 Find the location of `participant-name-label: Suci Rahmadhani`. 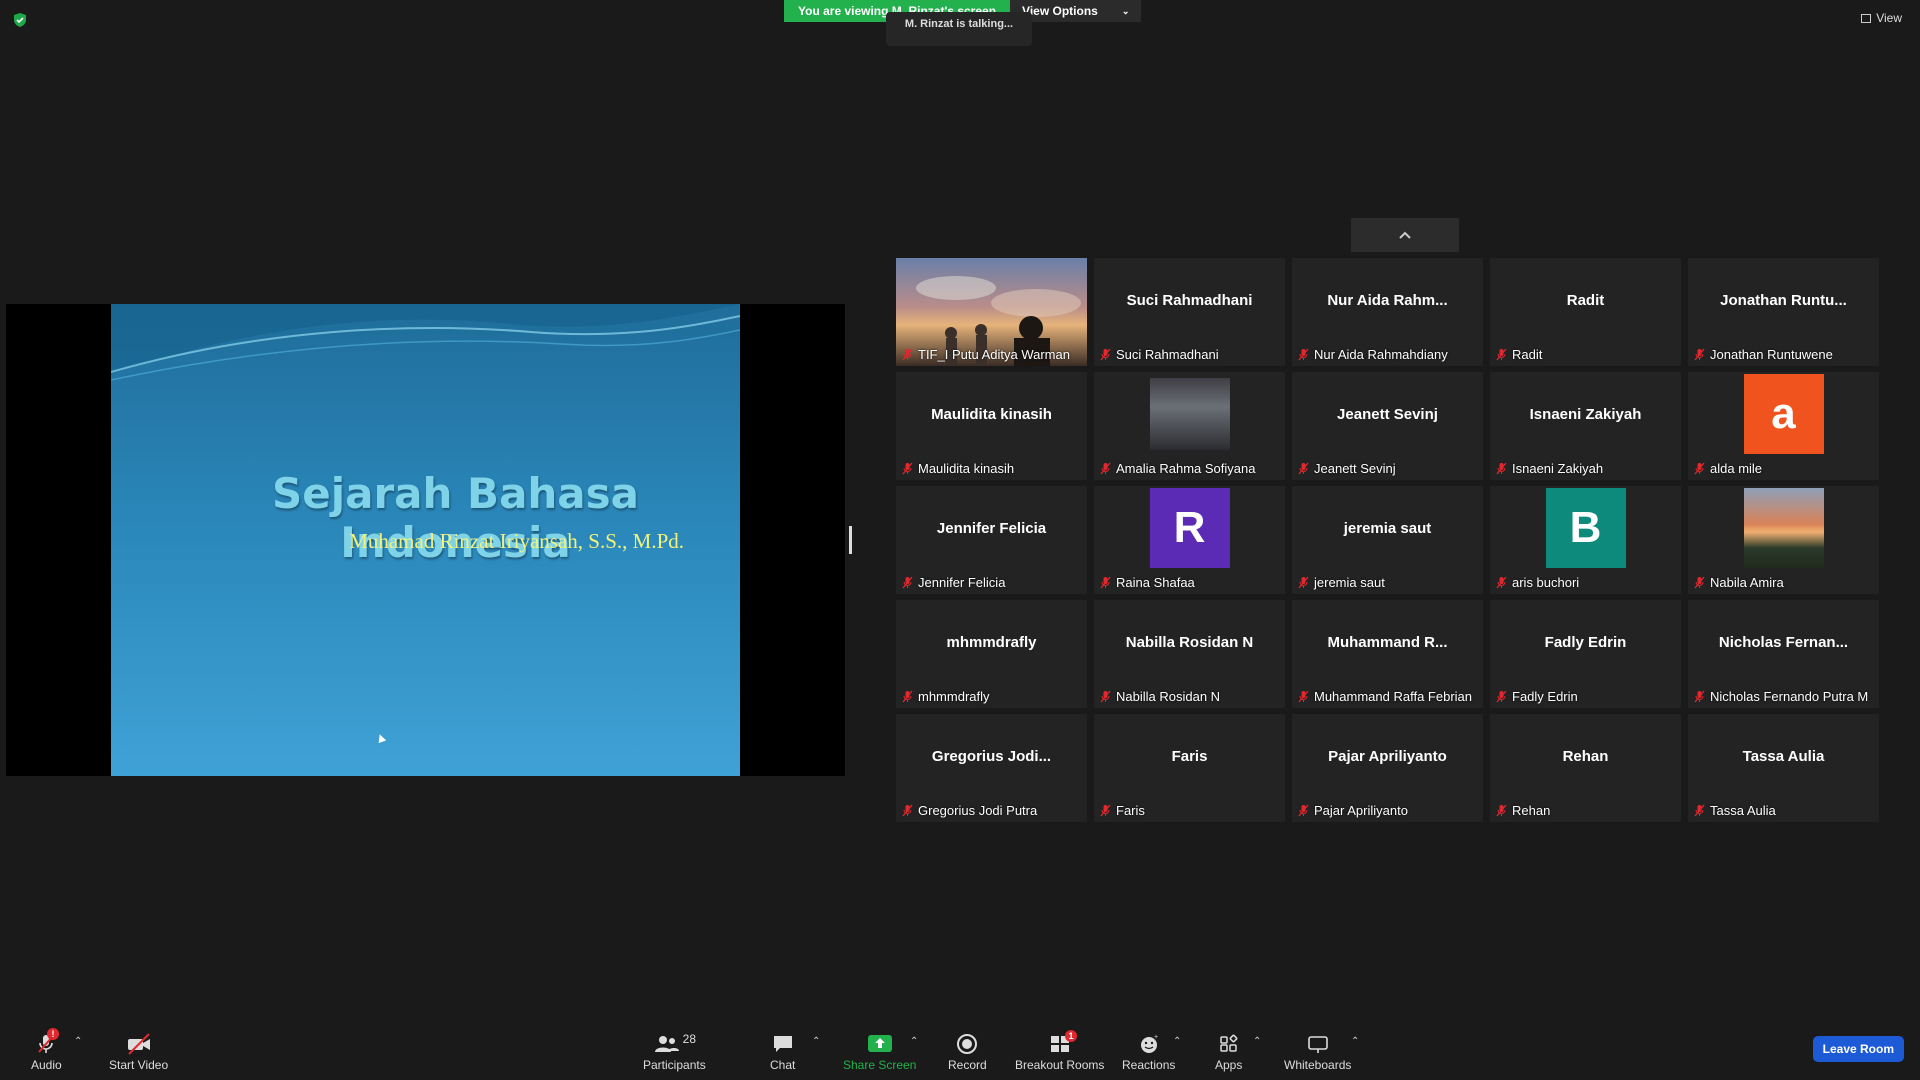

participant-name-label: Suci Rahmadhani is located at coordinates (1167, 354).